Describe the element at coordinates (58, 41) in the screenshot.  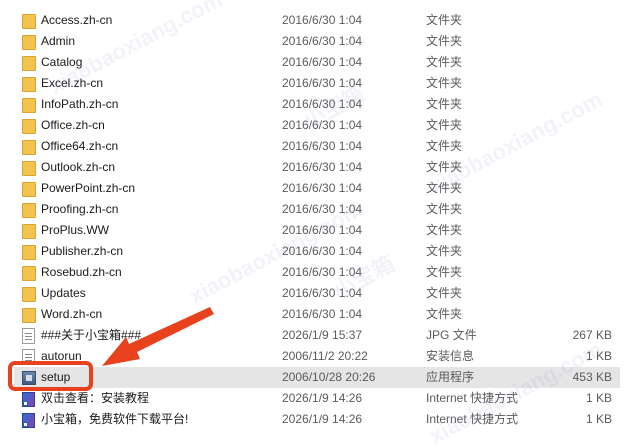
I see `file-name: Admin` at that location.